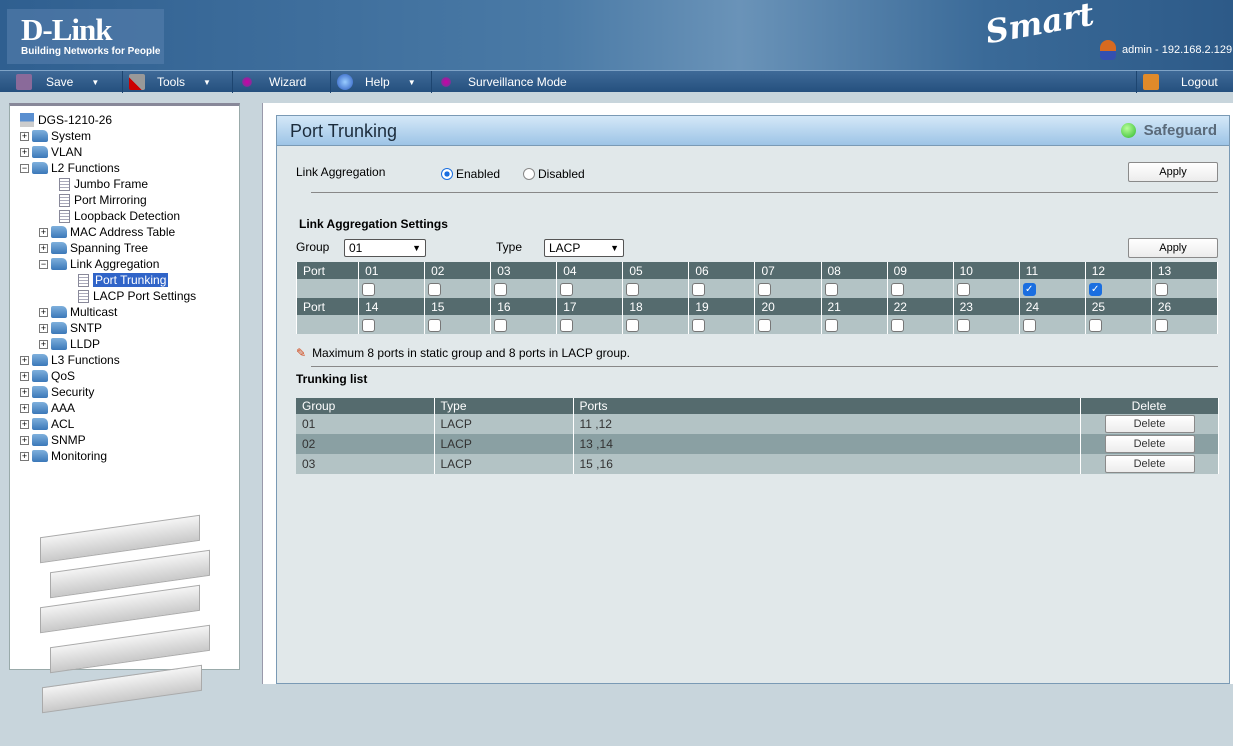 Image resolution: width=1233 pixels, height=746 pixels. What do you see at coordinates (1095, 289) in the screenshot?
I see `port-12-checkbox: ✓` at bounding box center [1095, 289].